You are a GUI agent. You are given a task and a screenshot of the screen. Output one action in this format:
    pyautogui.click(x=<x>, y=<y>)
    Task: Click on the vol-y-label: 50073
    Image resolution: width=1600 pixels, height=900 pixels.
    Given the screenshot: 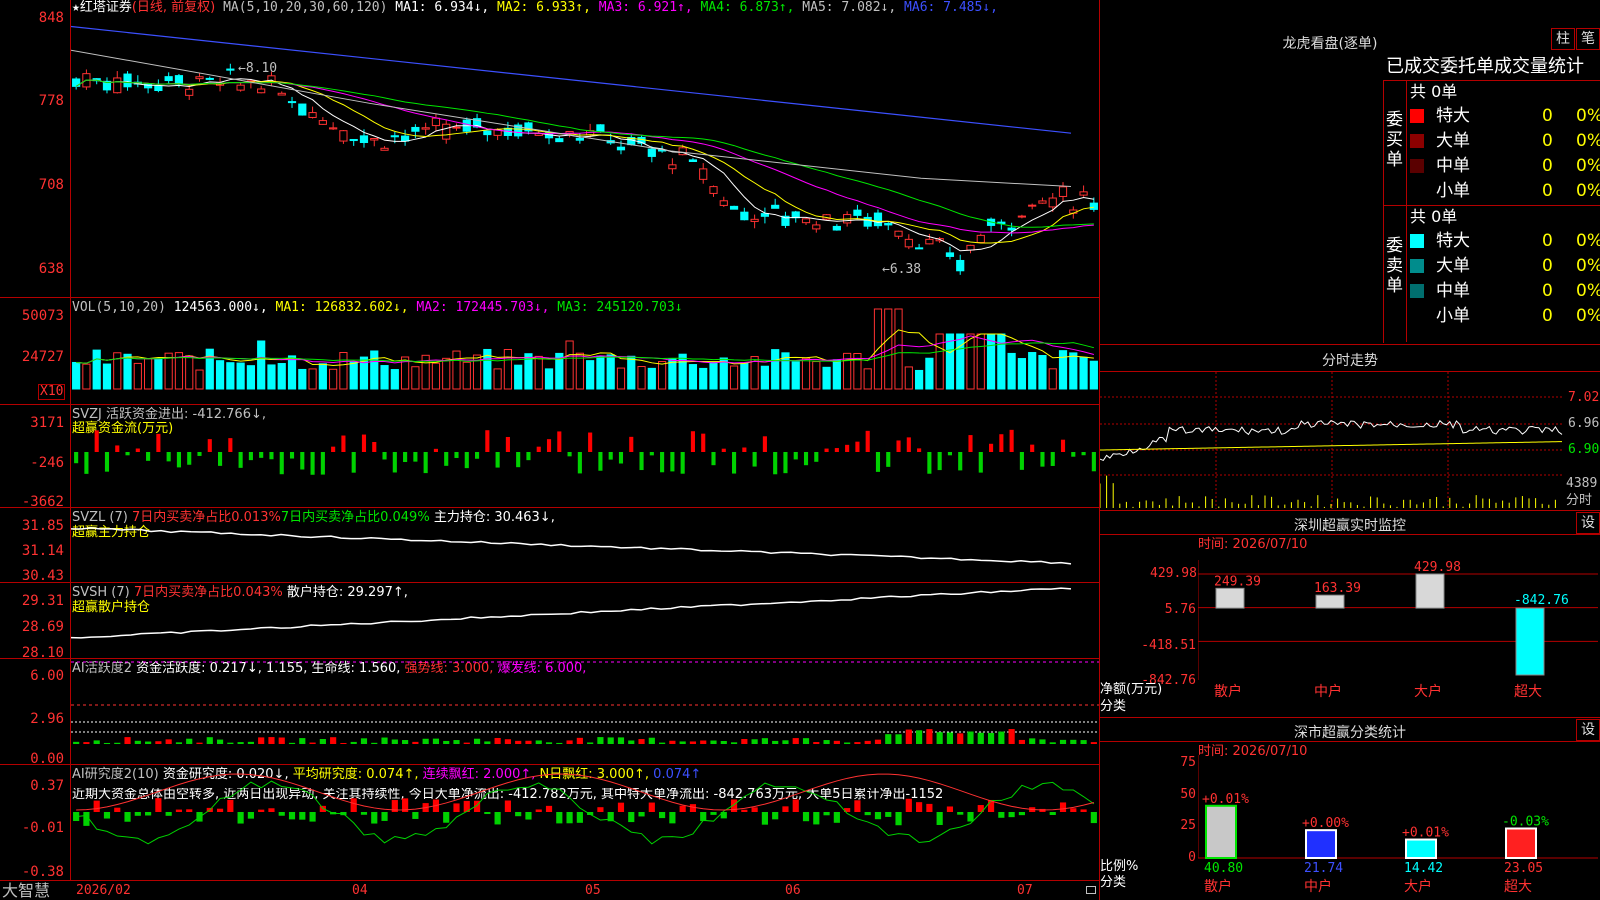 What is the action you would take?
    pyautogui.click(x=42, y=316)
    